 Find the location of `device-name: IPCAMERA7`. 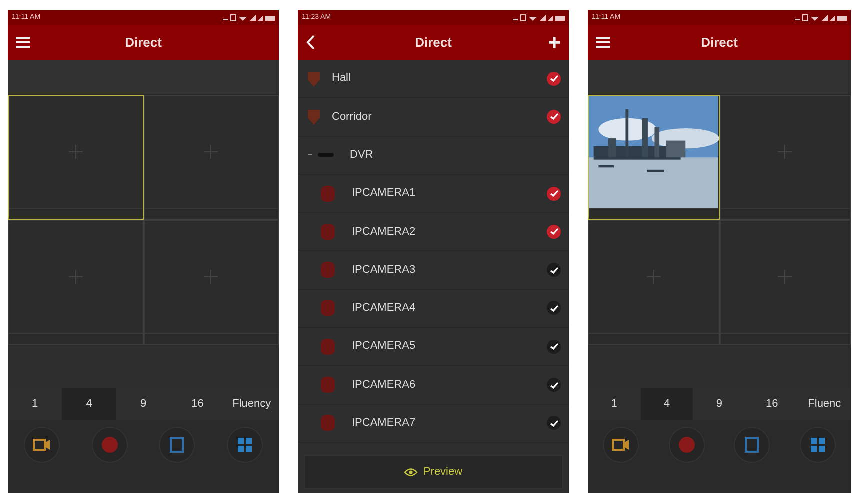

device-name: IPCAMERA7 is located at coordinates (384, 424).